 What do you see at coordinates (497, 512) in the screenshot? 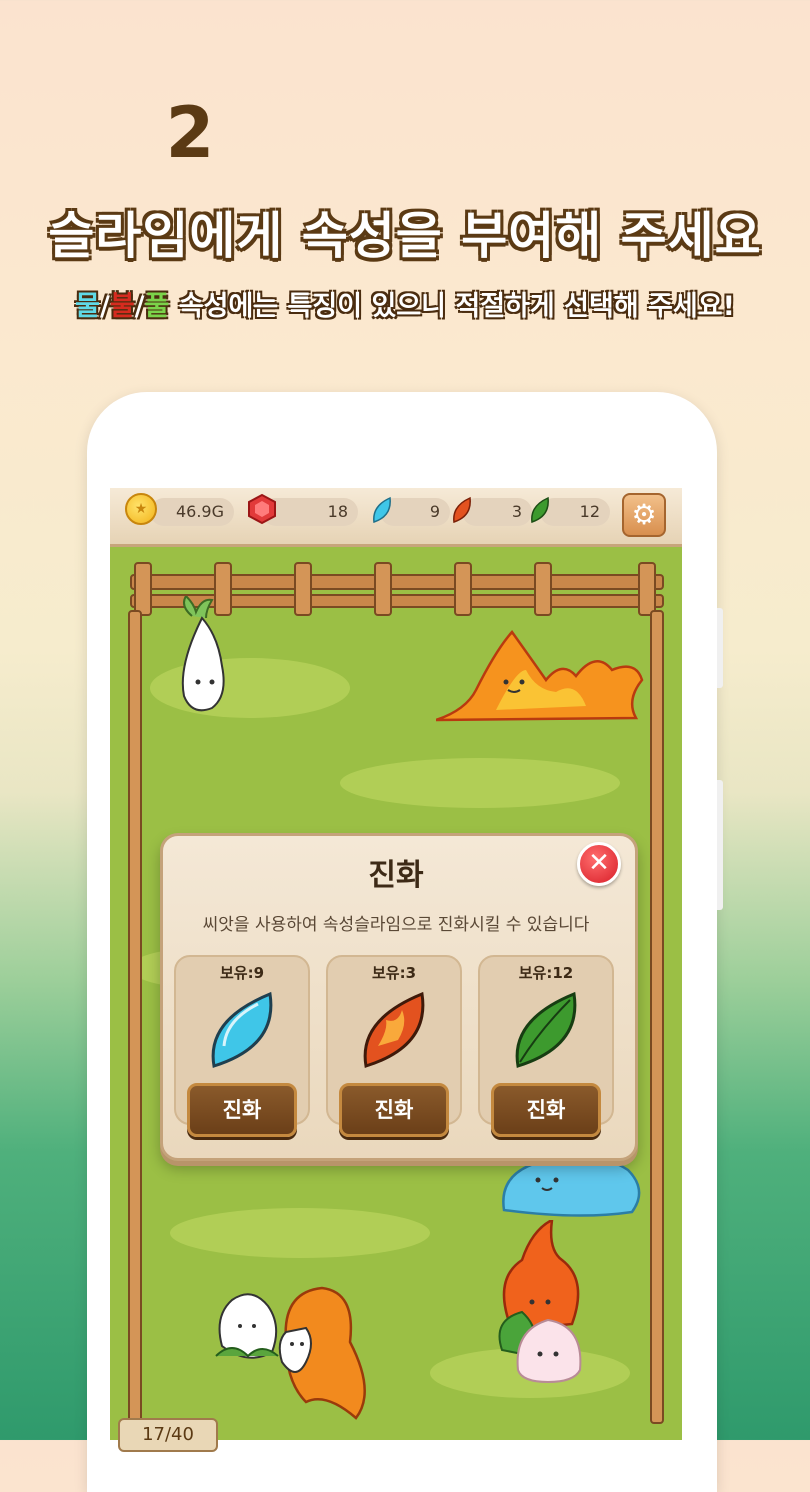
I see `fire-seed-count: 3` at bounding box center [497, 512].